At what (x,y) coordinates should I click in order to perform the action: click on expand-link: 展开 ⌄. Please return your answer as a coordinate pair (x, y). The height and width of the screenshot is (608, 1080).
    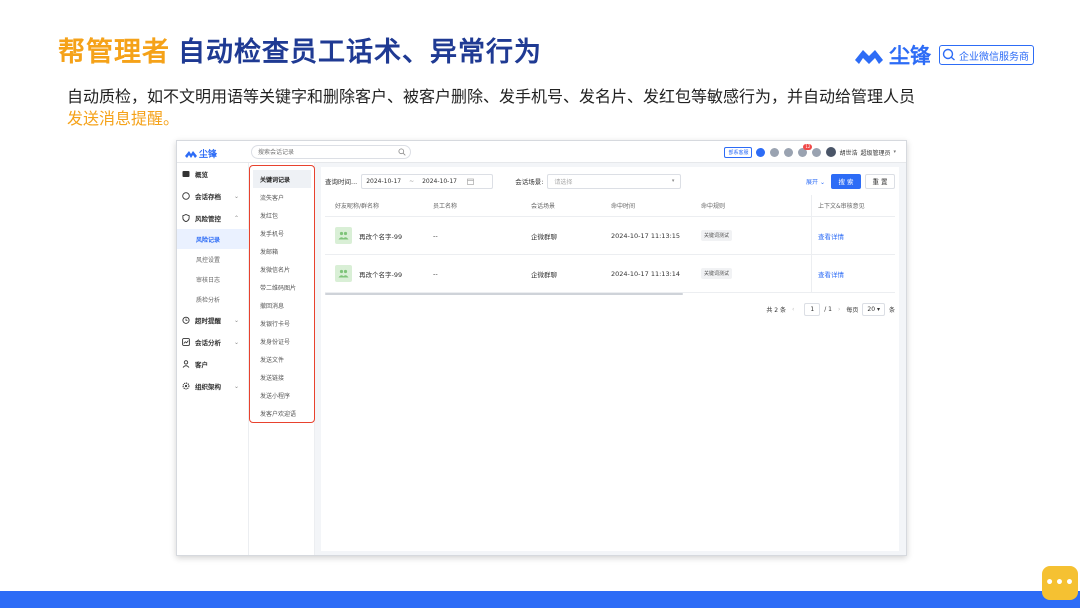
    Looking at the image, I should click on (815, 181).